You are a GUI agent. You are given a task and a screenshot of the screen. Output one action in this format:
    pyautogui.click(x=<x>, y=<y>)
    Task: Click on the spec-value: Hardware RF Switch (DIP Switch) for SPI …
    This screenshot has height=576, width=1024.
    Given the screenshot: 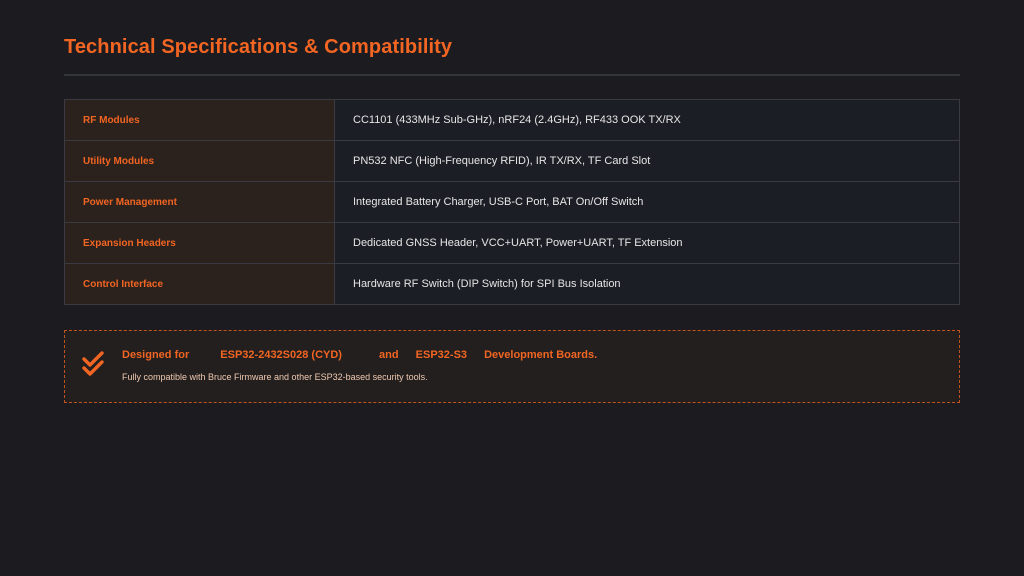 What is the action you would take?
    pyautogui.click(x=647, y=284)
    